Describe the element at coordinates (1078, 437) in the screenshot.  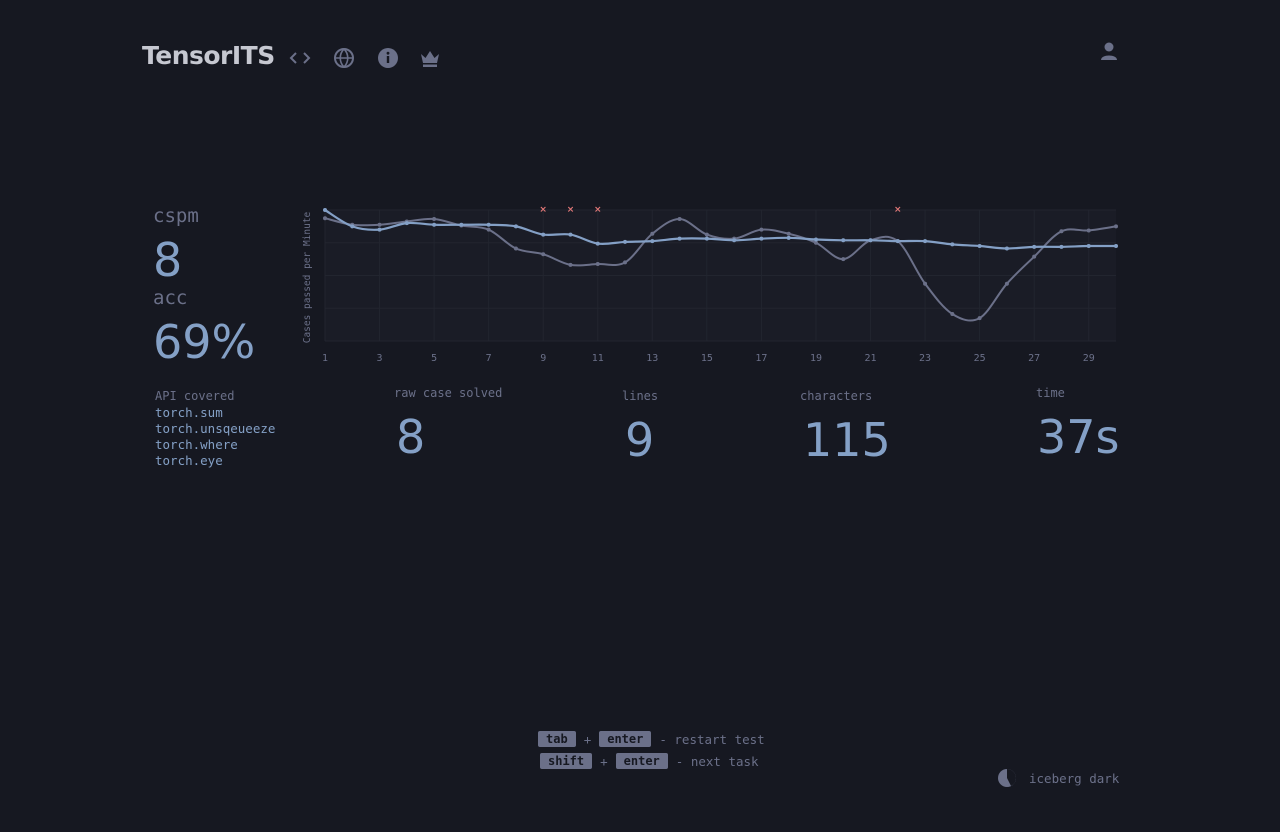
I see `time-value: 37s` at that location.